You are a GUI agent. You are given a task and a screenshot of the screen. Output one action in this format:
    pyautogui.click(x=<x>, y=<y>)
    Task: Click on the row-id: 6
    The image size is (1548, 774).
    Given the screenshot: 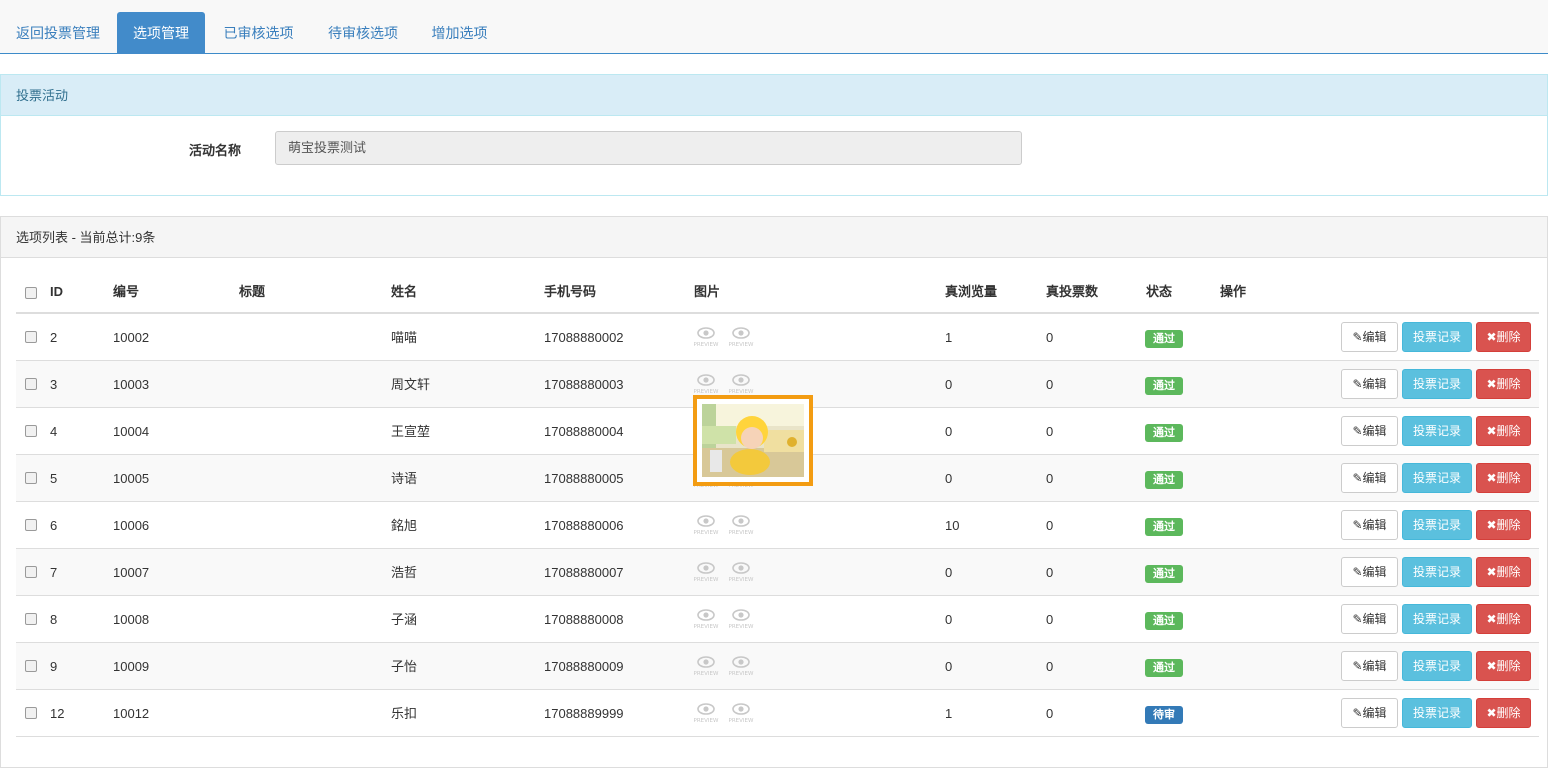 What is the action you would take?
    pyautogui.click(x=54, y=525)
    